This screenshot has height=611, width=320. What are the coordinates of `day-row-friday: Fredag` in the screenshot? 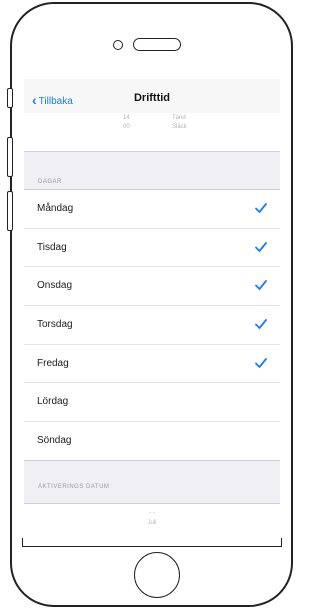 It's located at (152, 364).